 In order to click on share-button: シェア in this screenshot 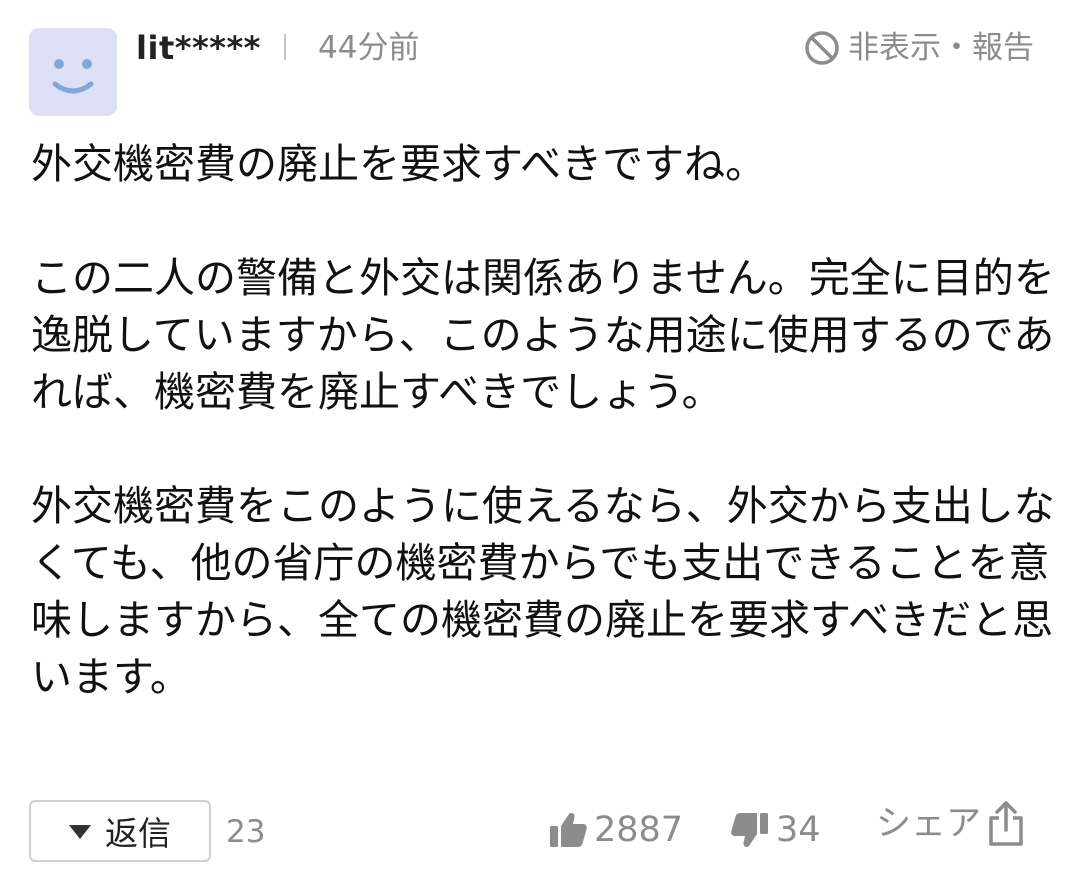, I will do `click(950, 824)`.